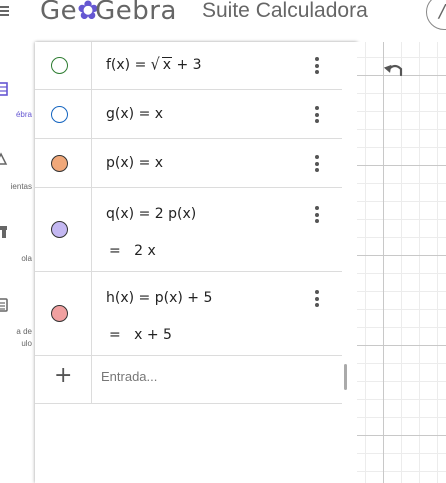 Image resolution: width=446 pixels, height=483 pixels. What do you see at coordinates (4, 11) in the screenshot?
I see `menu-icon` at bounding box center [4, 11].